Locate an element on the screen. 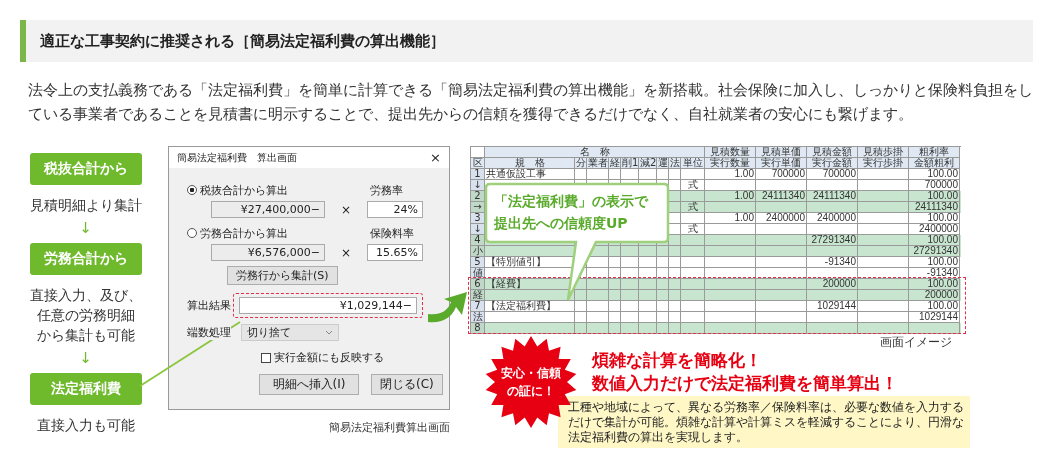  amount-field: ¥6,576,000− is located at coordinates (268, 252).